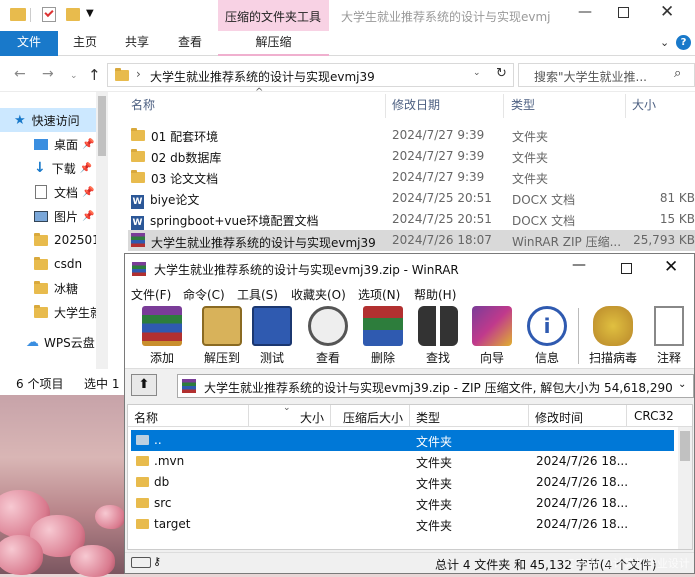 This screenshot has width=695, height=577. Describe the element at coordinates (300, 76) in the screenshot. I see `breadcrumb: 大学生就业推荐系统的设计与实现evmj39` at that location.